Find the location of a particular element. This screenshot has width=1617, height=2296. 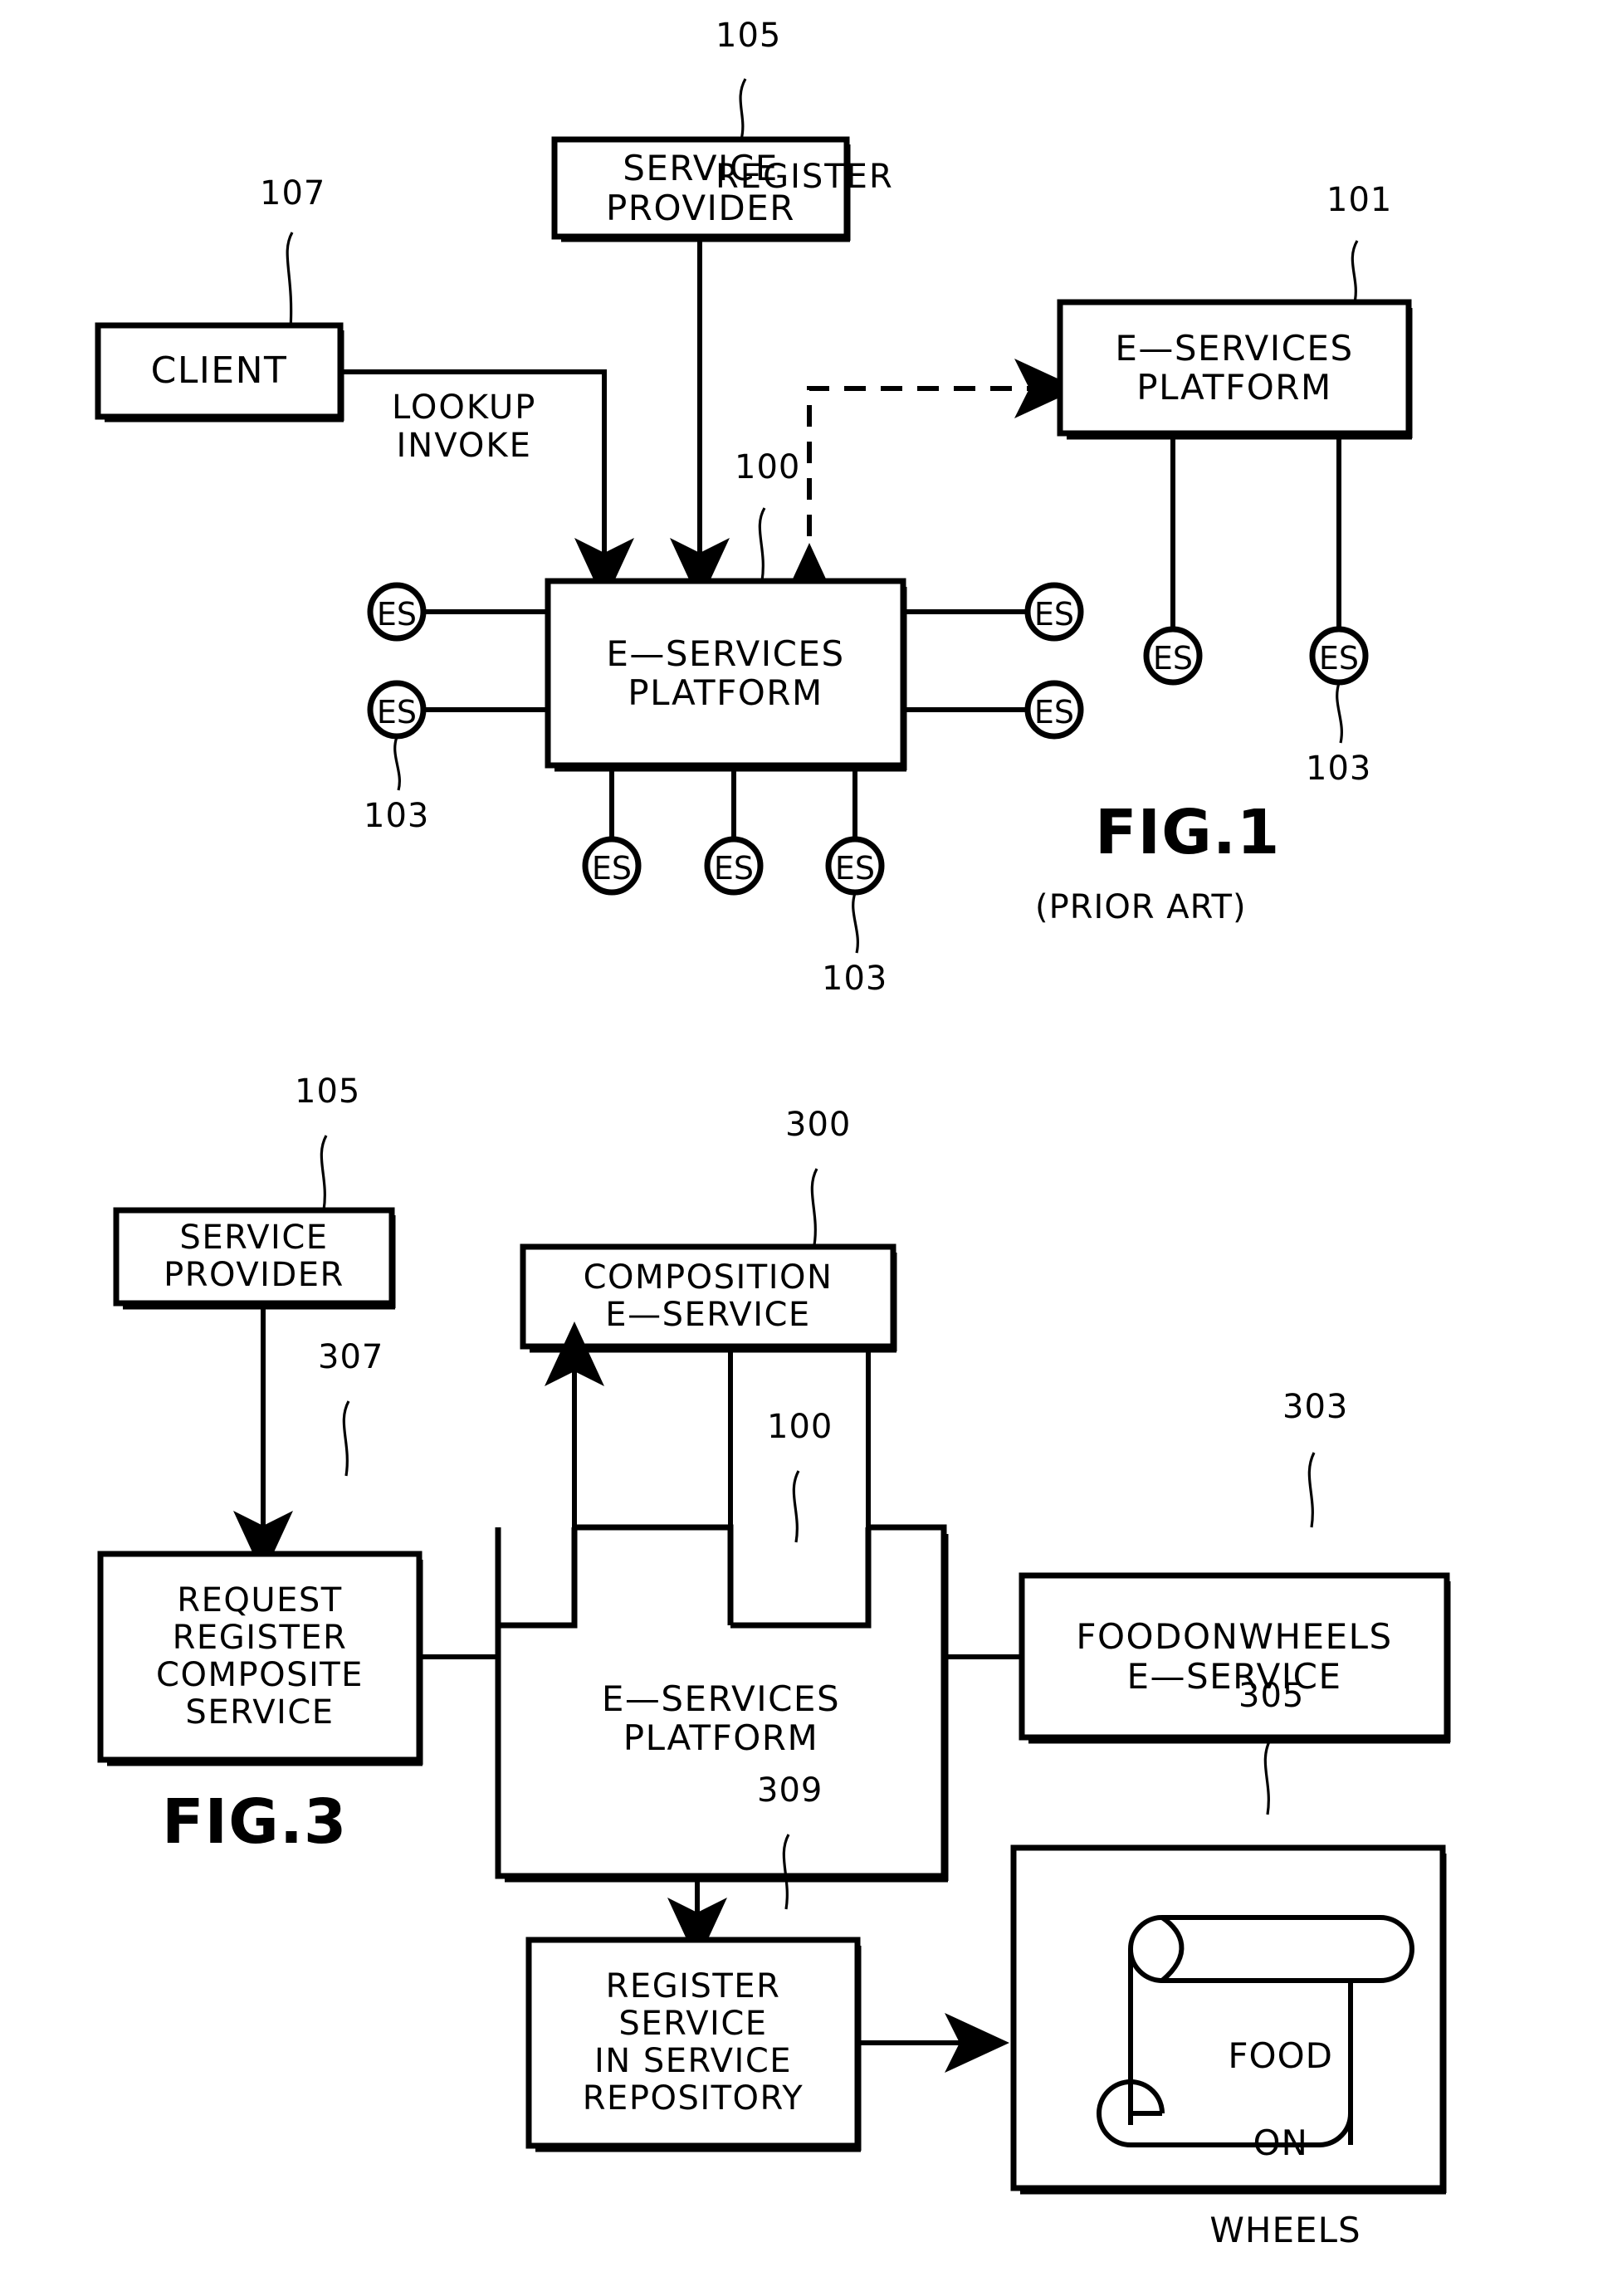

ref-103-right: 103 is located at coordinates (1339, 769).